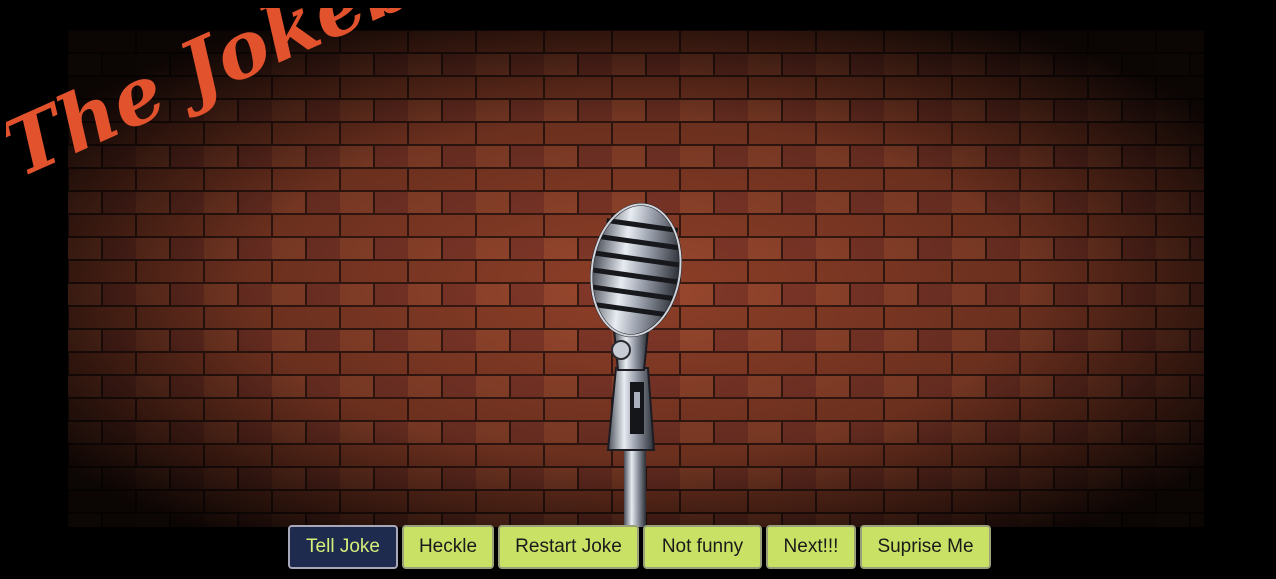  I want to click on restart-joke-button: Restart Joke, so click(568, 547).